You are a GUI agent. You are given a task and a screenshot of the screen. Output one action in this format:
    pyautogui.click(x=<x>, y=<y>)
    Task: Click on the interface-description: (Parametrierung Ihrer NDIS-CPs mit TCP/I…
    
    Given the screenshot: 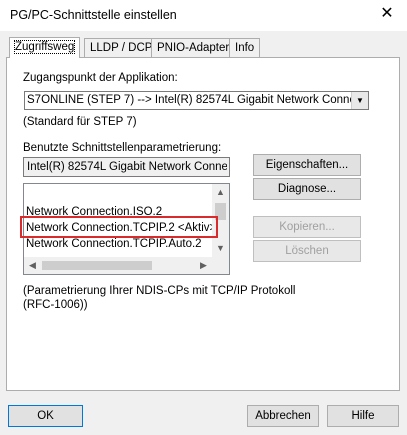 What is the action you would take?
    pyautogui.click(x=159, y=298)
    